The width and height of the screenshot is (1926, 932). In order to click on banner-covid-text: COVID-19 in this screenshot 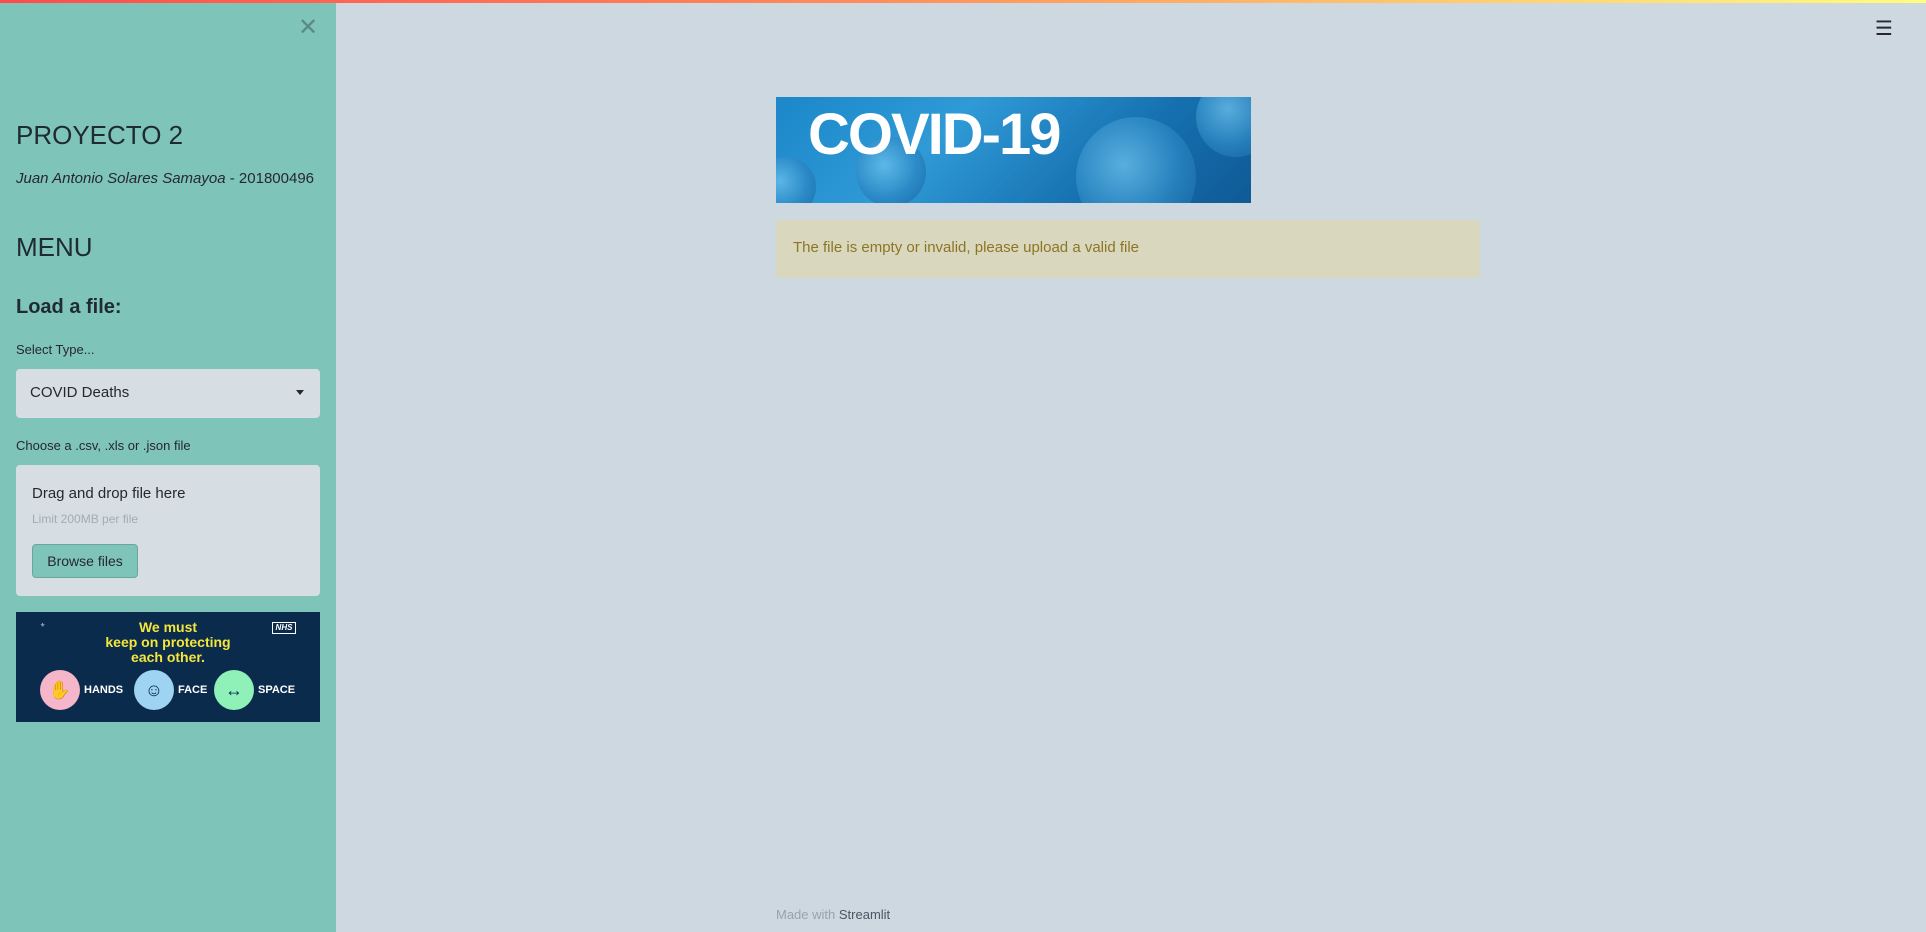, I will do `click(935, 134)`.